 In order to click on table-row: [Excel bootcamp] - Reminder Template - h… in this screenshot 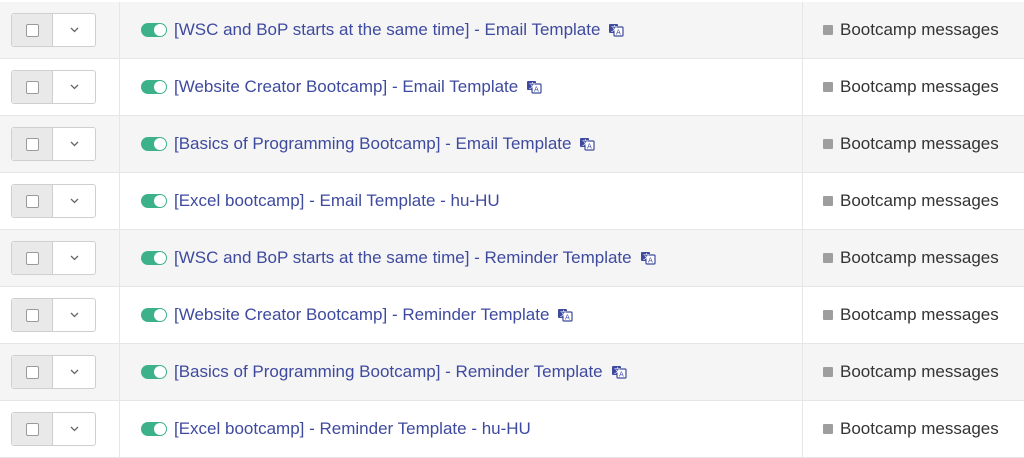, I will do `click(512, 429)`.